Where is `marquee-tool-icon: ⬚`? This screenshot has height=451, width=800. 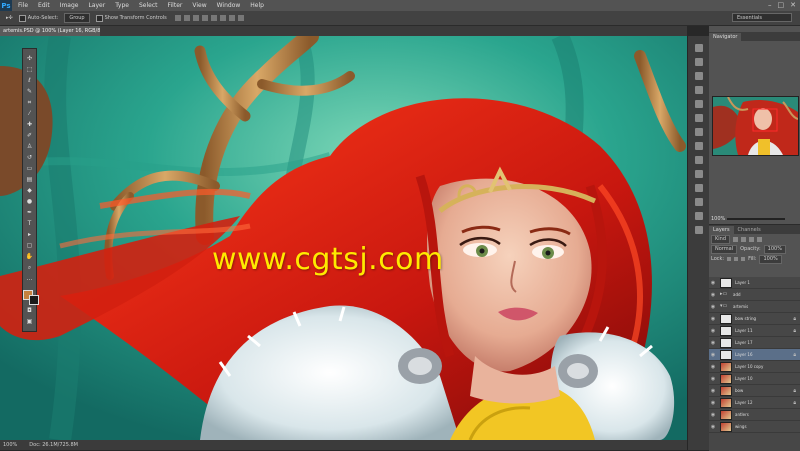 marquee-tool-icon: ⬚ is located at coordinates (29, 70).